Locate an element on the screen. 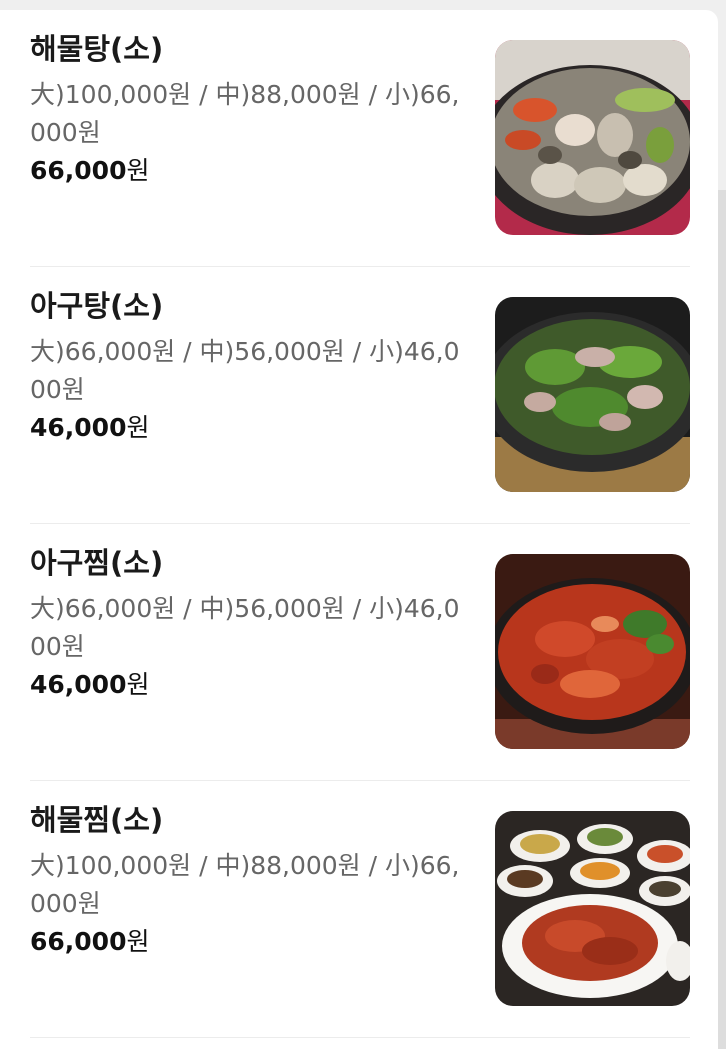 This screenshot has height=1049, width=726. monkfish-stew-image is located at coordinates (592, 394).